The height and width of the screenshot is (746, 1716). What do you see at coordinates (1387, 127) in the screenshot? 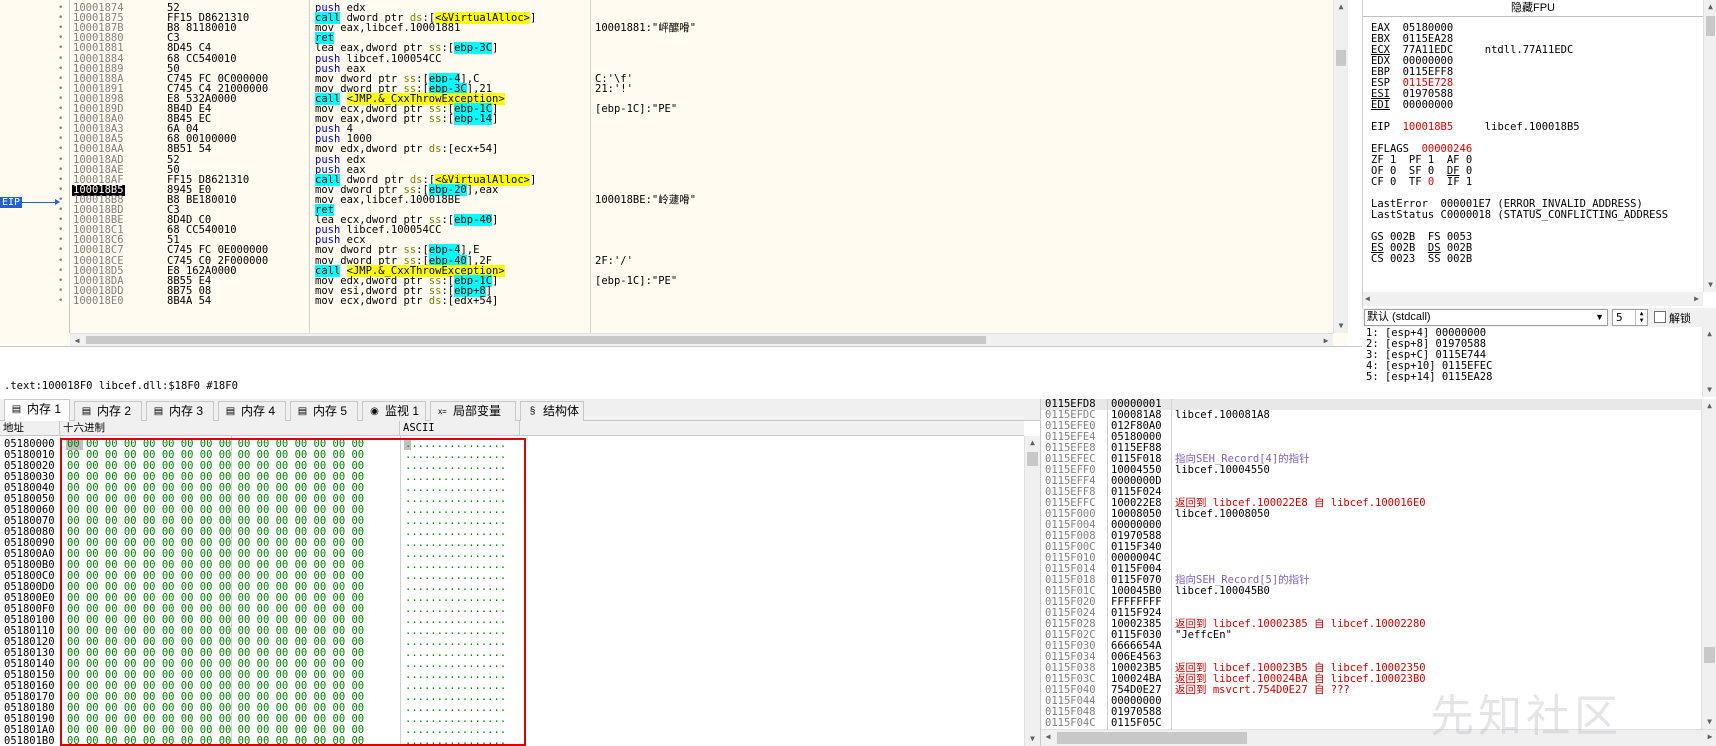
I see `register-token: EIP` at bounding box center [1387, 127].